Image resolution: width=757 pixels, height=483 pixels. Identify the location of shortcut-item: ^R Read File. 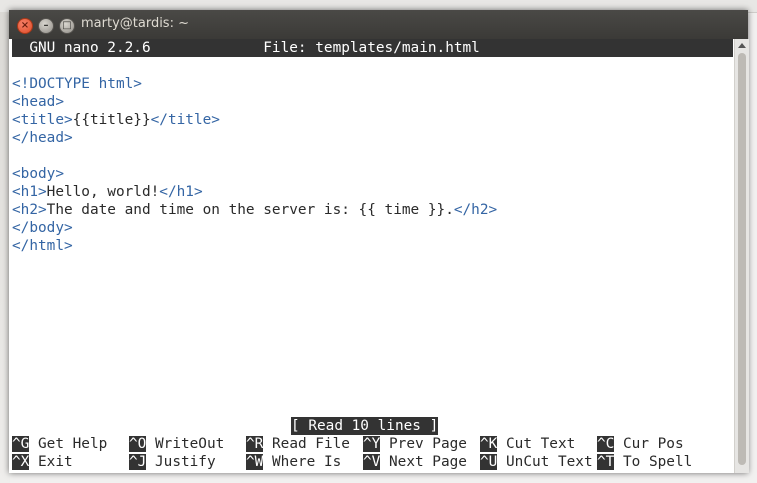
(302, 444).